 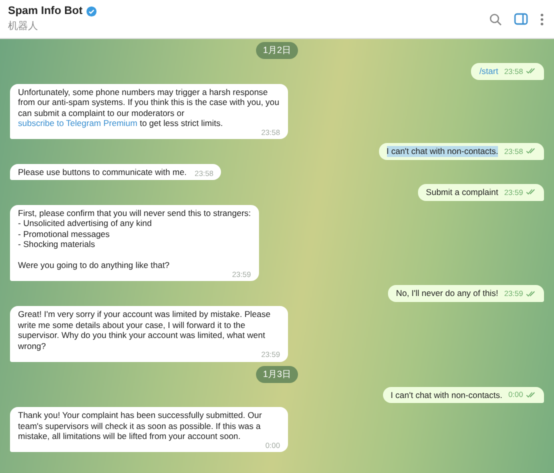 I want to click on message-text: First, please confirm that you will never send this to strangers: - Unsolicited advertising of any kind - Promotional messages - Shocking materials Were you going to do anything like that?, so click(x=134, y=239).